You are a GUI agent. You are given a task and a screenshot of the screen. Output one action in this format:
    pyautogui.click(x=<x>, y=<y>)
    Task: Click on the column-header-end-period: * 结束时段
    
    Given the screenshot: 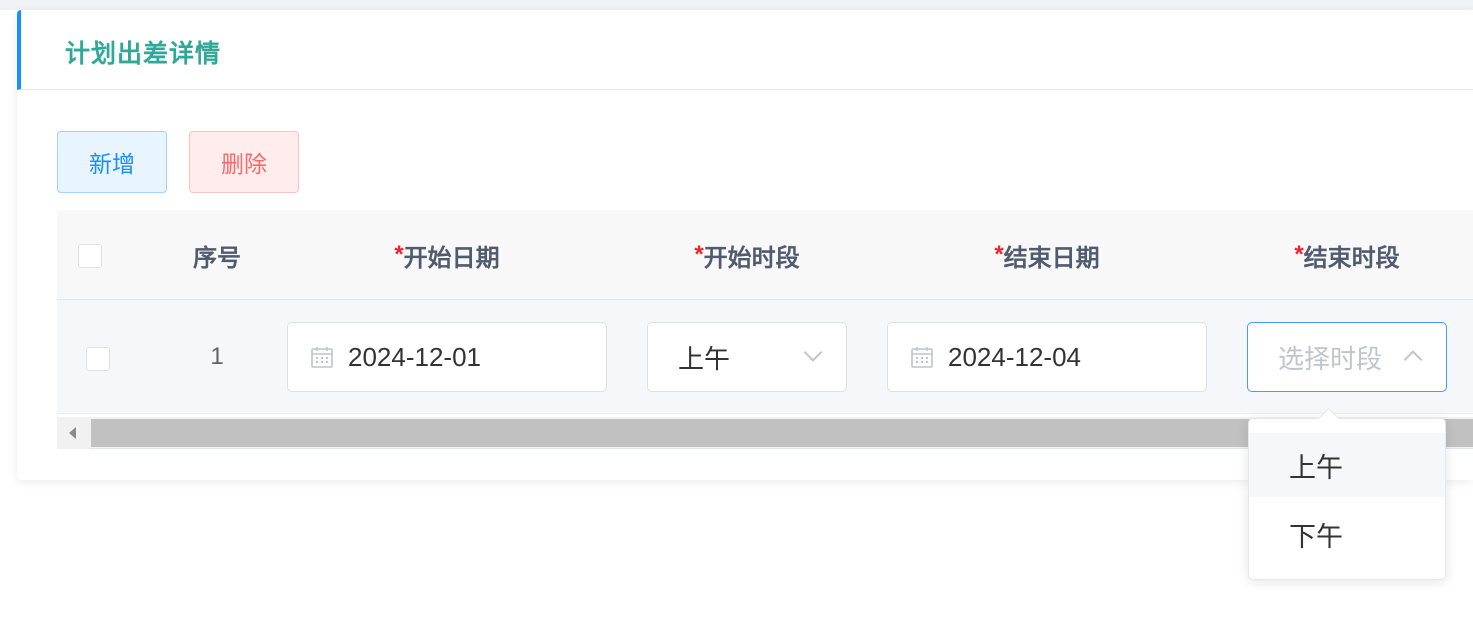 What is the action you would take?
    pyautogui.click(x=1347, y=255)
    